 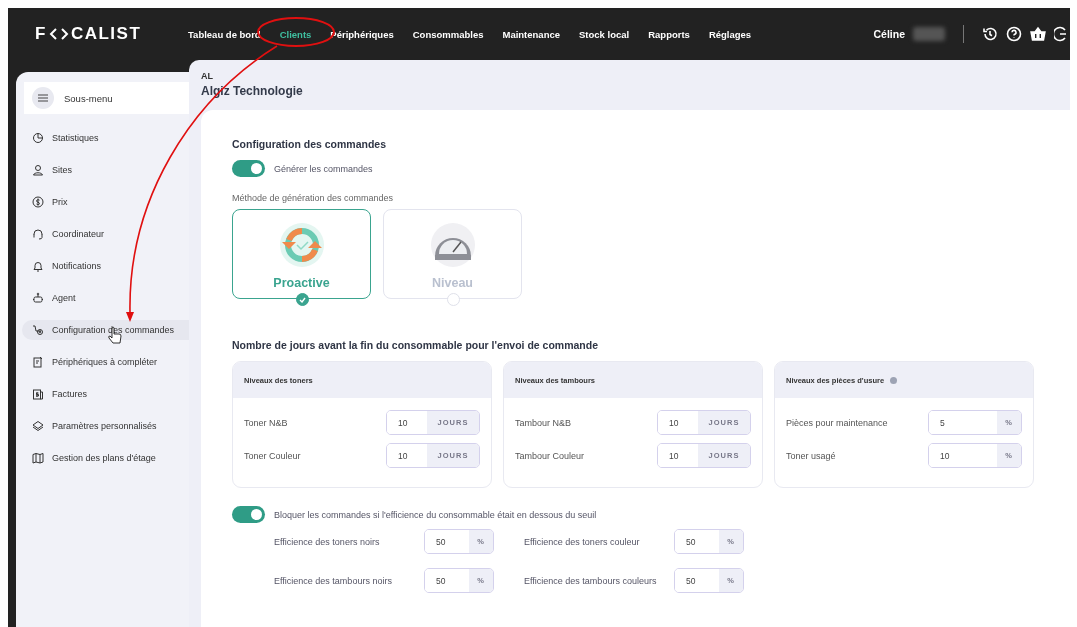 What do you see at coordinates (107, 298) in the screenshot?
I see `sidebar-item: Agent` at bounding box center [107, 298].